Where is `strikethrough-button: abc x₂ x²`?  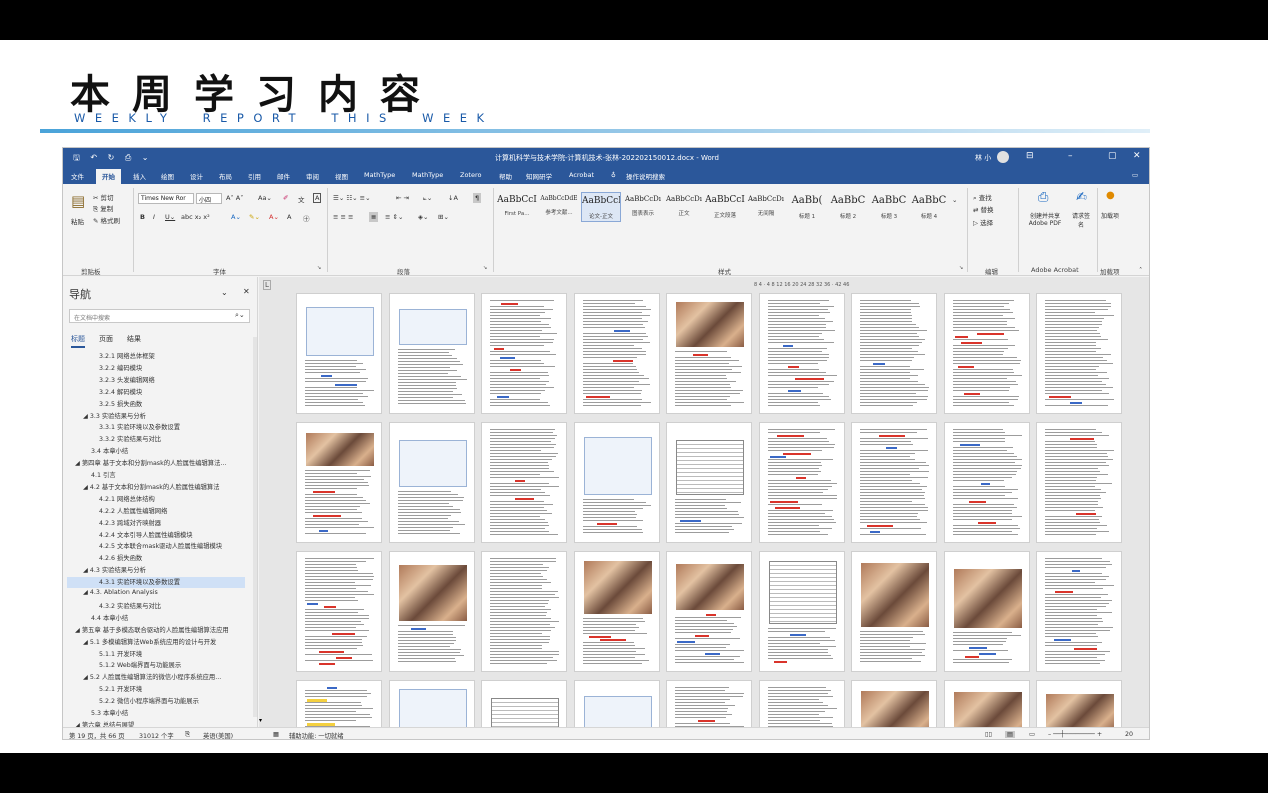 strikethrough-button: abc x₂ x² is located at coordinates (195, 217).